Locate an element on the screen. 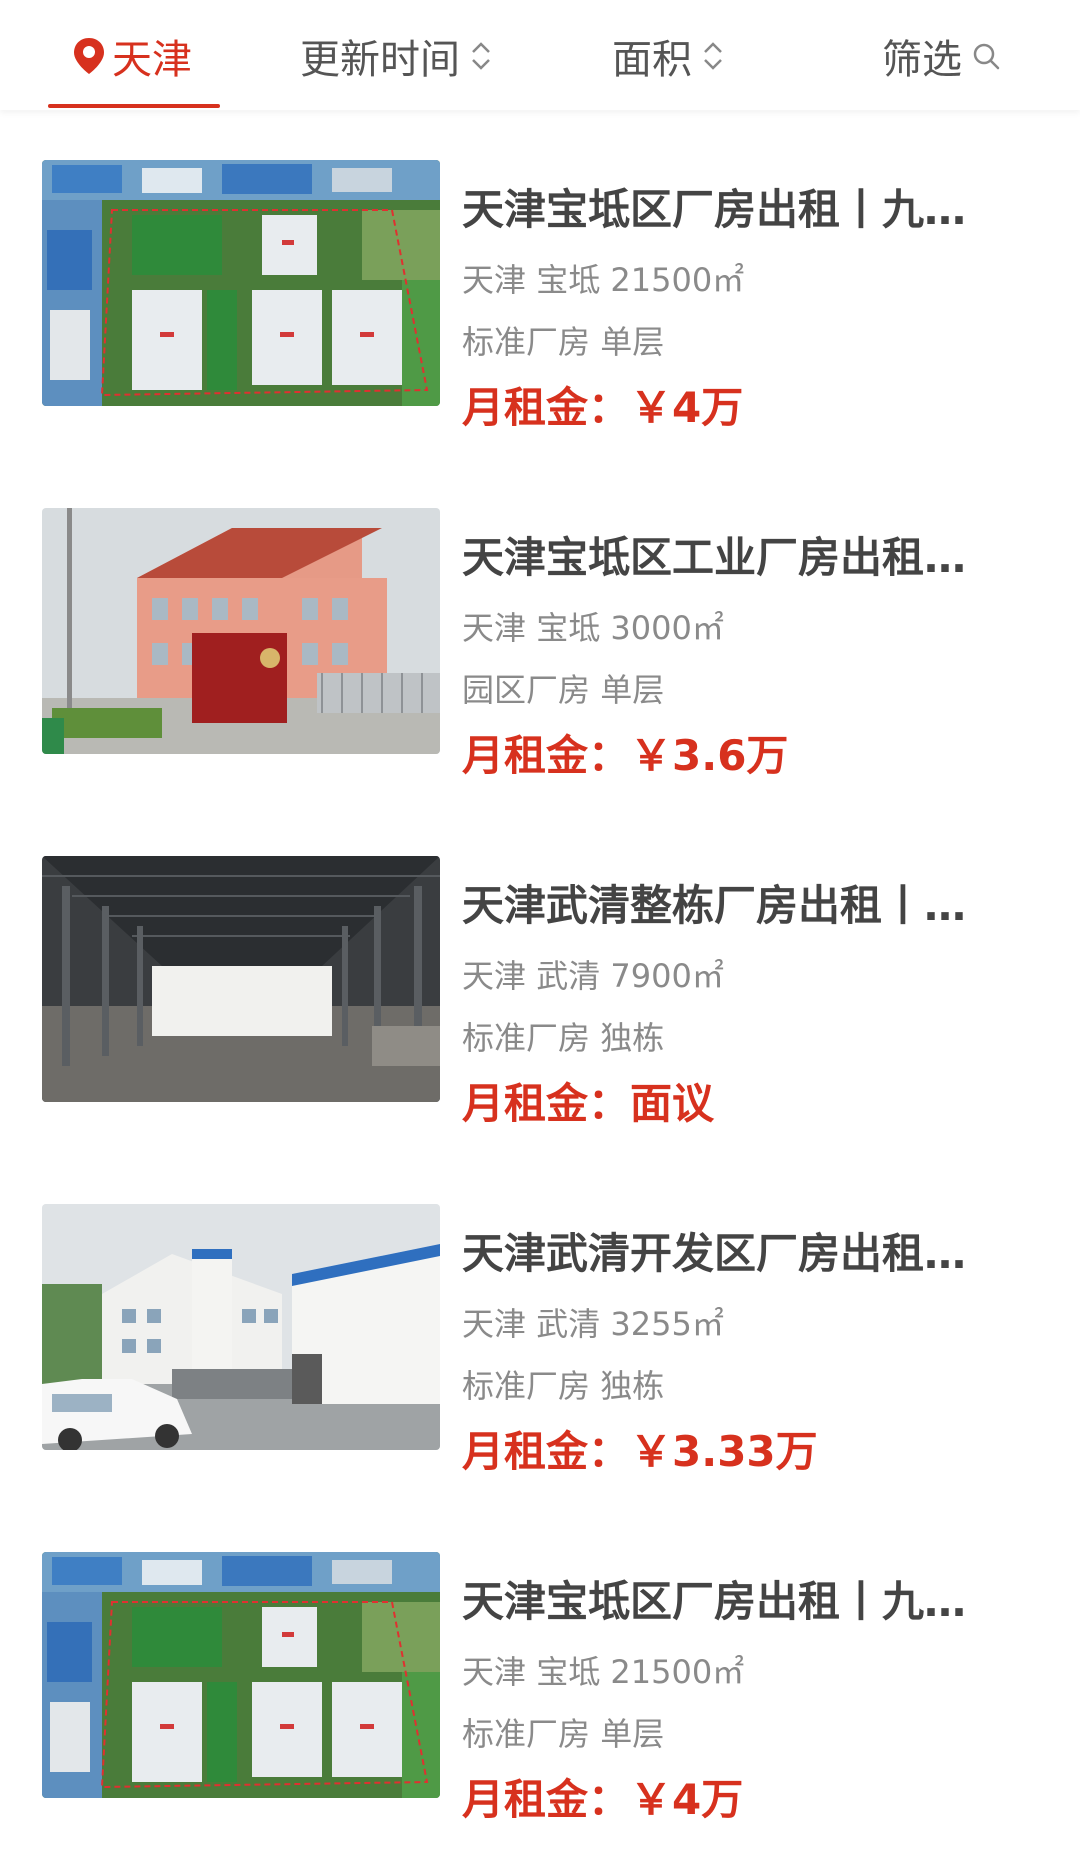 The image size is (1080, 1874). sort-time-label: 更新时间 is located at coordinates (380, 60).